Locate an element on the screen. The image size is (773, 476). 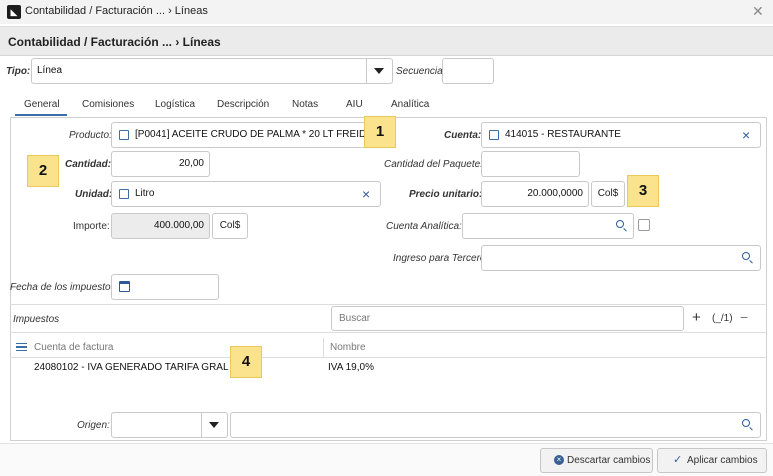
precio-currency: Col$ is located at coordinates (608, 194).